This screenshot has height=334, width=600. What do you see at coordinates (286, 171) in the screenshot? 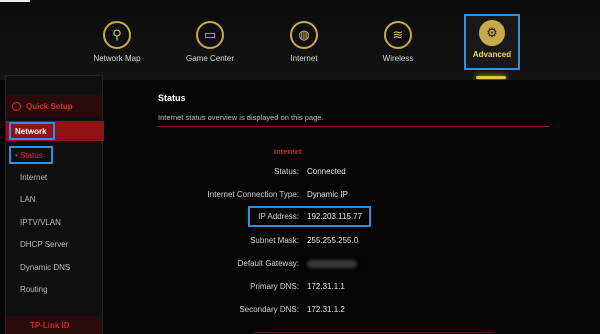
I see `status-label: Status:` at bounding box center [286, 171].